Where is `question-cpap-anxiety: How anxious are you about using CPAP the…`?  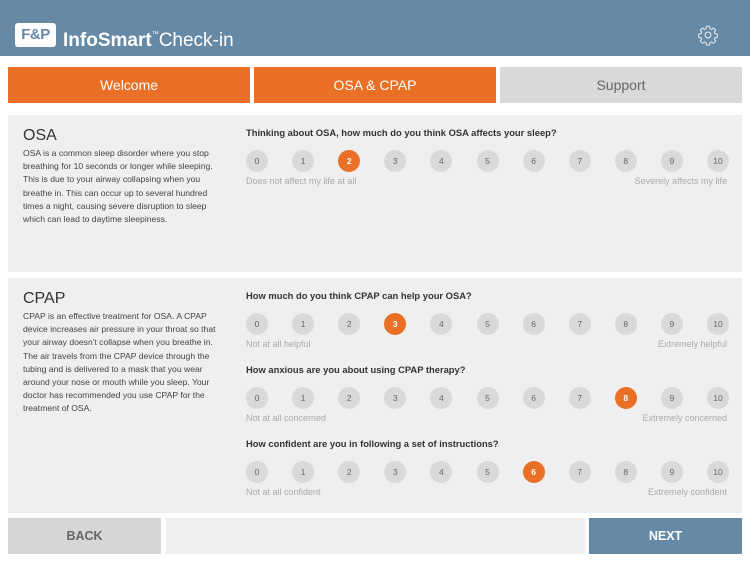 question-cpap-anxiety: How anxious are you about using CPAP the… is located at coordinates (491, 395).